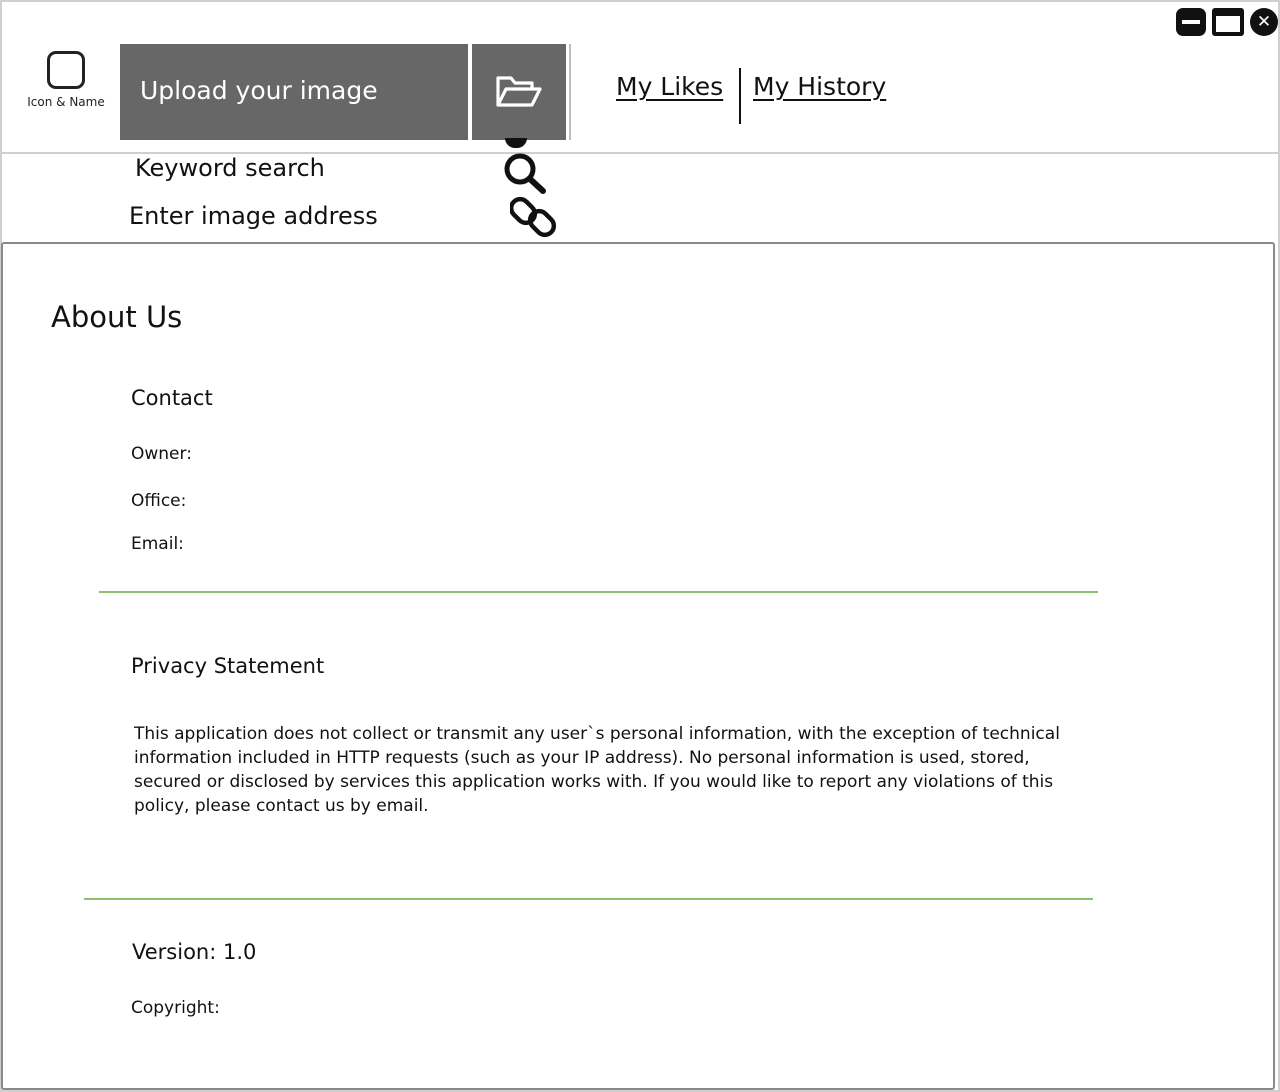 The image size is (1280, 1092). Describe the element at coordinates (819, 86) in the screenshot. I see `my-history-link: My History` at that location.